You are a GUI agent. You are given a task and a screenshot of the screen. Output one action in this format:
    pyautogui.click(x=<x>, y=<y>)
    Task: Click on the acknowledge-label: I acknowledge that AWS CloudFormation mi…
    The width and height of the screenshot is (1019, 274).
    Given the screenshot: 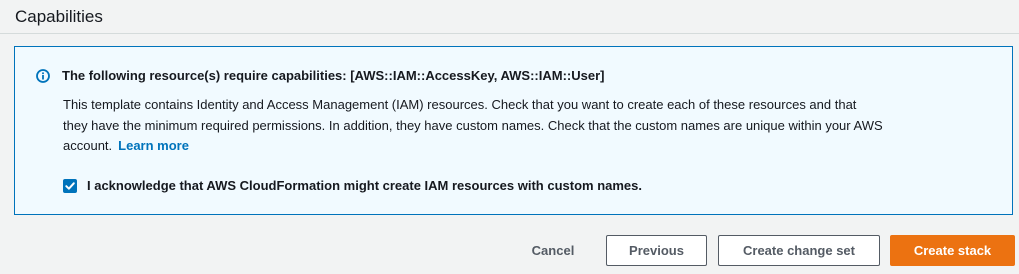 What is the action you would take?
    pyautogui.click(x=364, y=186)
    